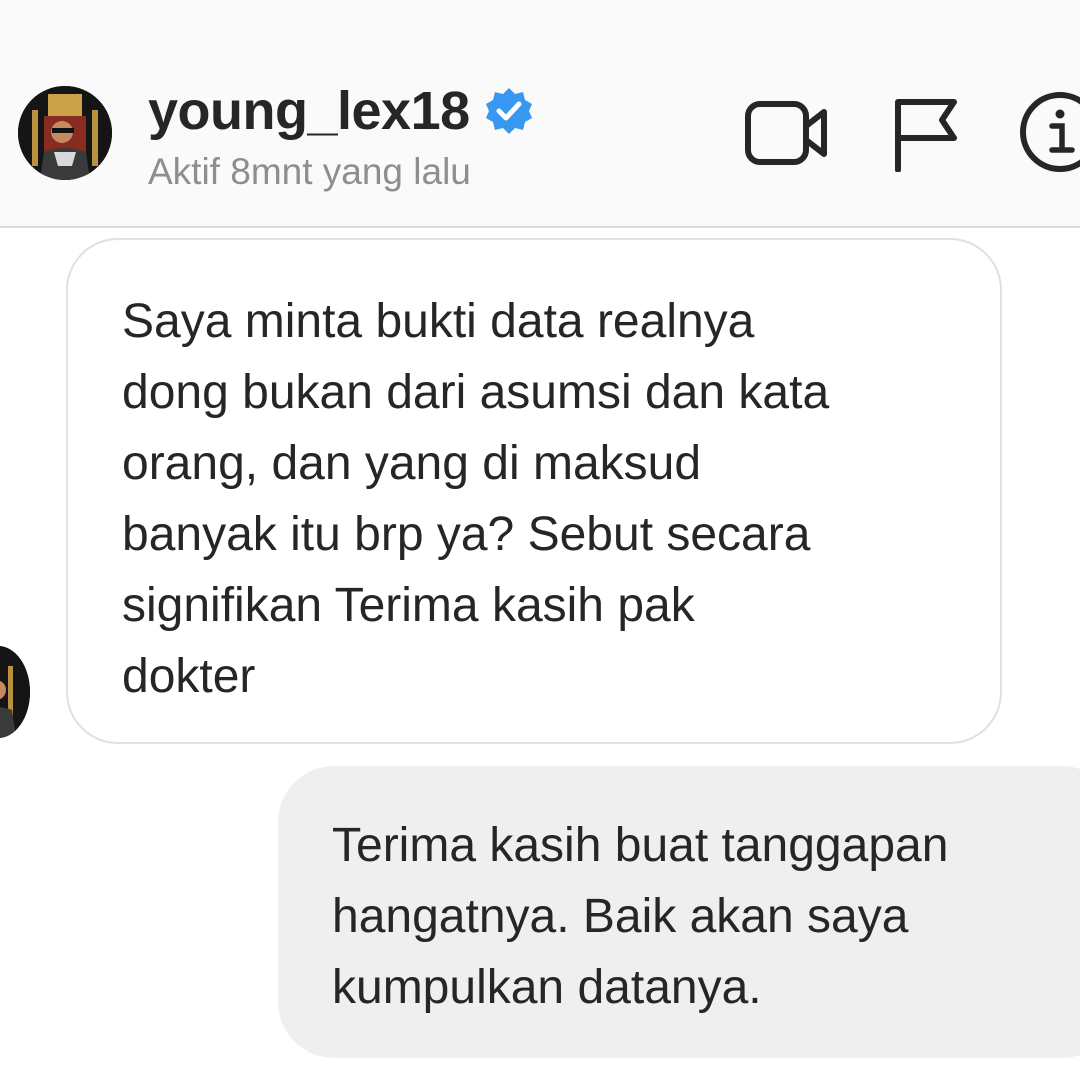  I want to click on info-button, so click(1049, 132).